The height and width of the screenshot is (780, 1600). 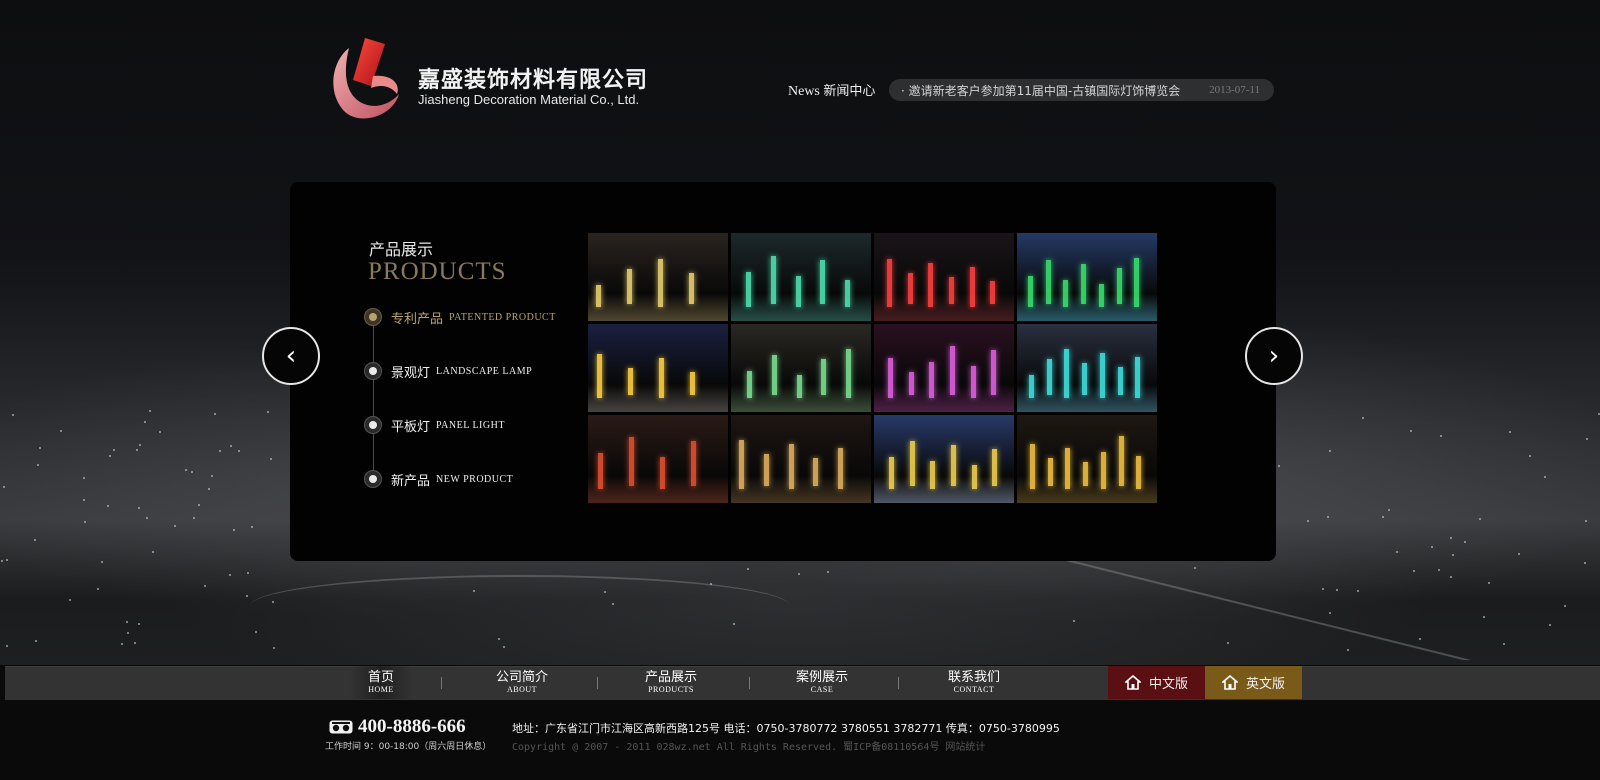 What do you see at coordinates (973, 677) in the screenshot?
I see `nav-label-cn: 联系我们` at bounding box center [973, 677].